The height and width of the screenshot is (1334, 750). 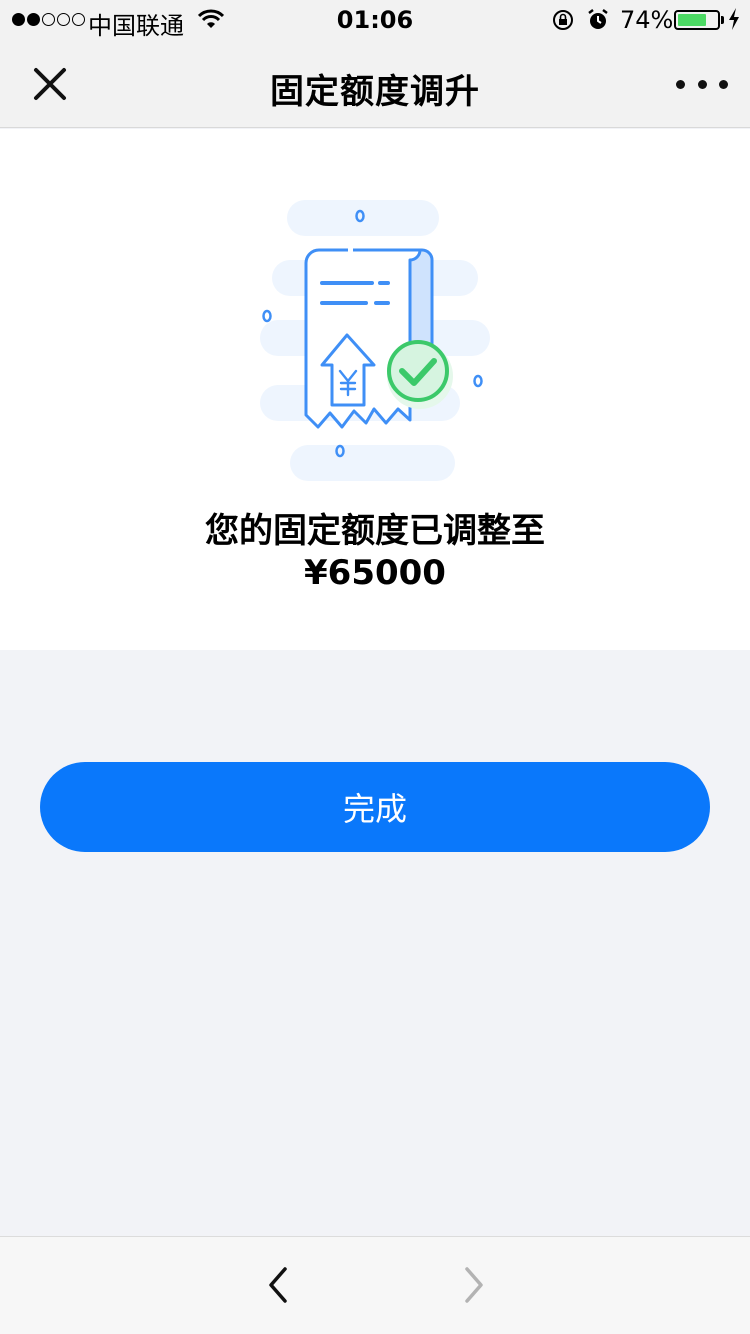 I want to click on limit-raised-illustration, so click(x=375, y=340).